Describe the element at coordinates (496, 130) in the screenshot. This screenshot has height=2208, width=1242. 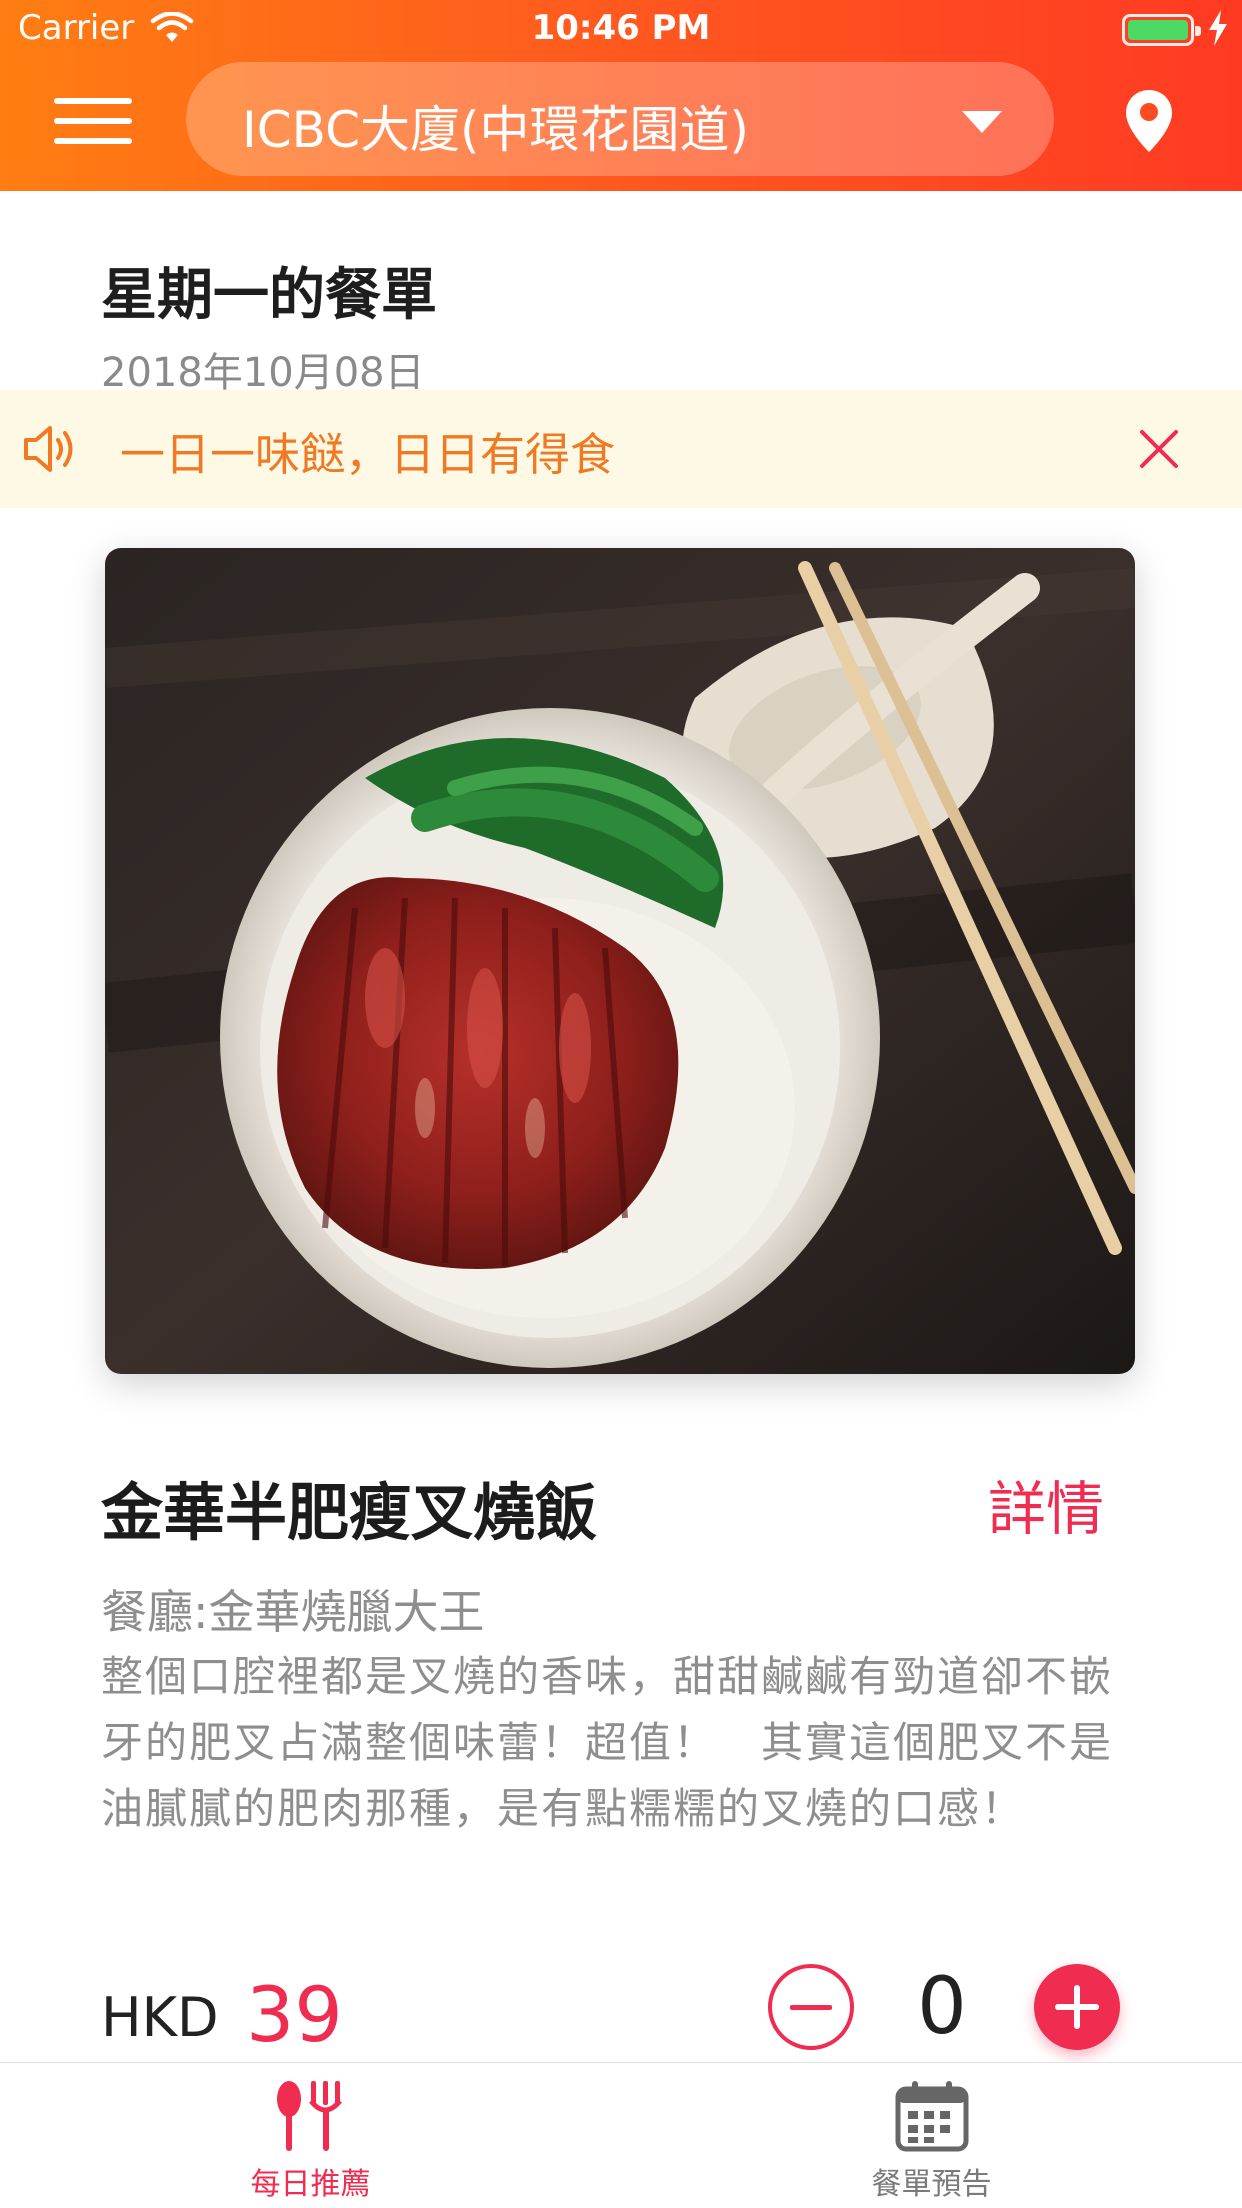
I see `location-label: ICBC大廈(中環花園道)` at that location.